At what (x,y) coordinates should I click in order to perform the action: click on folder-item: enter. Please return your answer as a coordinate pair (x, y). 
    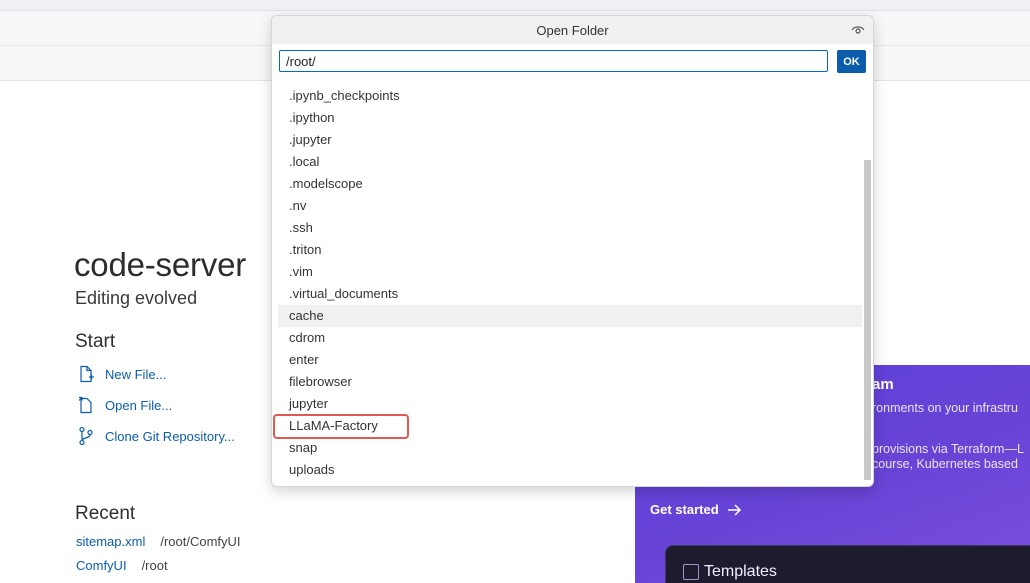
    Looking at the image, I should click on (570, 360).